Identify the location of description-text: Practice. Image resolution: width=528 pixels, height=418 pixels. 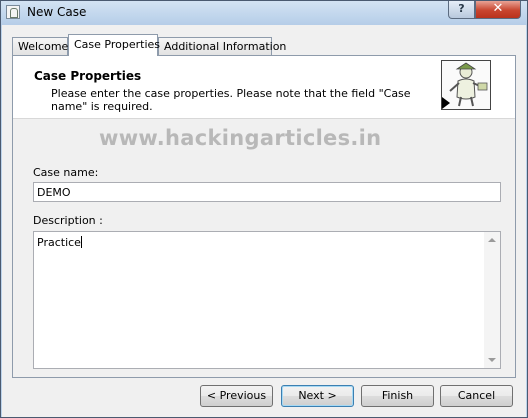
(59, 242).